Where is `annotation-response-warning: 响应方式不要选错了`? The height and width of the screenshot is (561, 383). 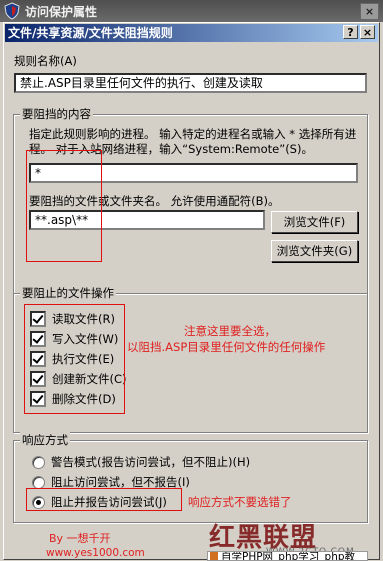
annotation-response-warning: 响应方式不要选错了 is located at coordinates (240, 502).